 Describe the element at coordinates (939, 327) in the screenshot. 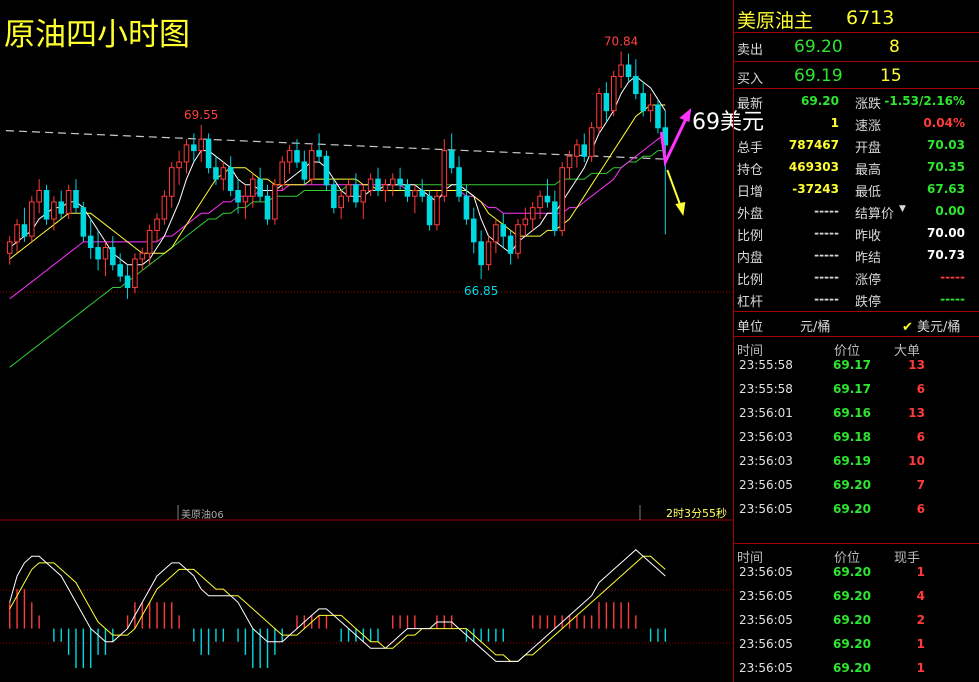

I see `unit-option-label: 美元/桶` at that location.